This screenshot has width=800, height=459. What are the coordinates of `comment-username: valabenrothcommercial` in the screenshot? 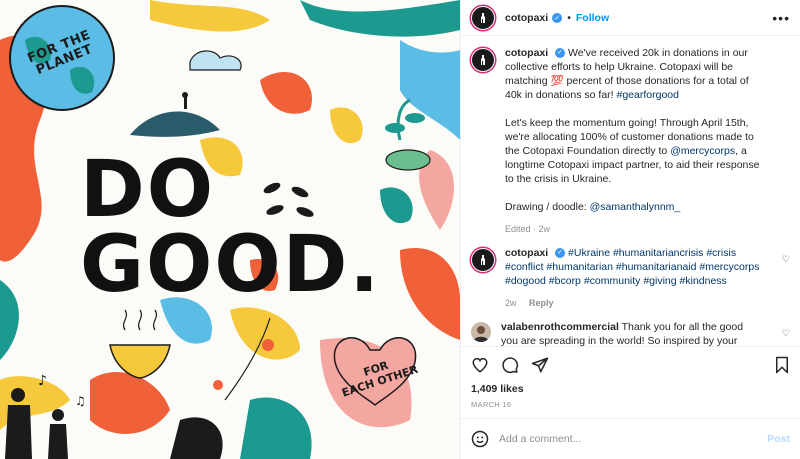 It's located at (560, 327).